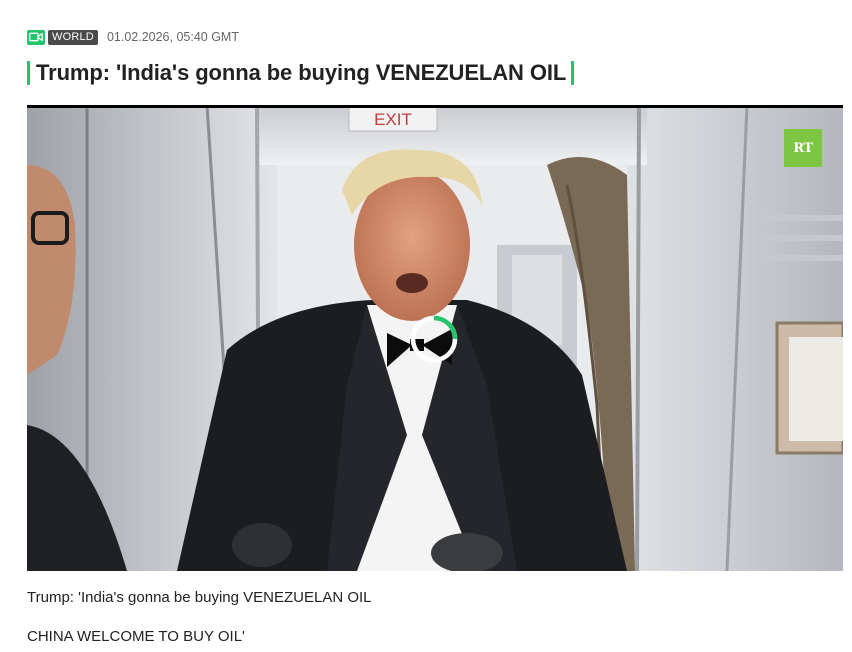 Image resolution: width=852 pixels, height=652 pixels. I want to click on publish-date: 01.02.2026, 05:40 GMT, so click(172, 37).